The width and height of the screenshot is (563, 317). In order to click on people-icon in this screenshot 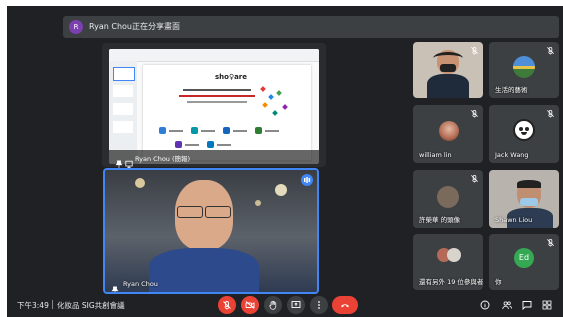, I will do `click(507, 305)`.